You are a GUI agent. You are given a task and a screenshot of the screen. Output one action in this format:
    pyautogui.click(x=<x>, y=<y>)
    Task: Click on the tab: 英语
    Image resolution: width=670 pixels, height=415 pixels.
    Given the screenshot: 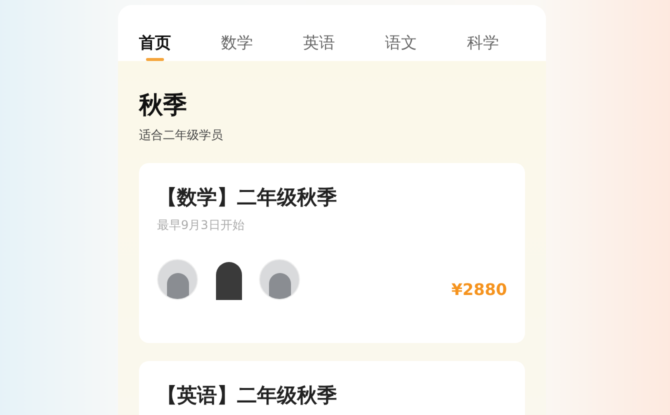 What is the action you would take?
    pyautogui.click(x=319, y=43)
    